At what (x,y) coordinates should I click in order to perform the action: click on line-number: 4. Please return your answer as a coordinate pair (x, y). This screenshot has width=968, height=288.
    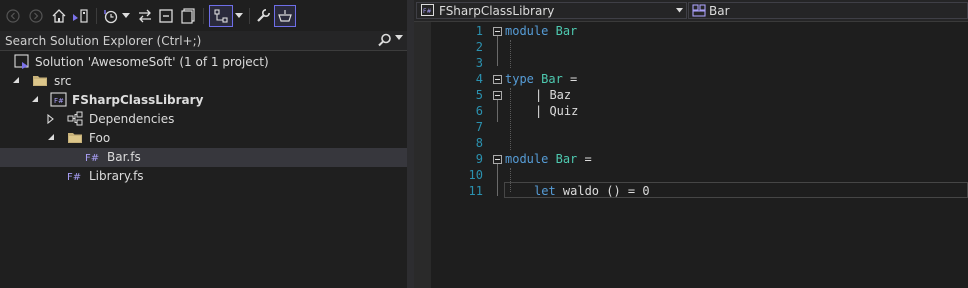
    Looking at the image, I should click on (479, 79).